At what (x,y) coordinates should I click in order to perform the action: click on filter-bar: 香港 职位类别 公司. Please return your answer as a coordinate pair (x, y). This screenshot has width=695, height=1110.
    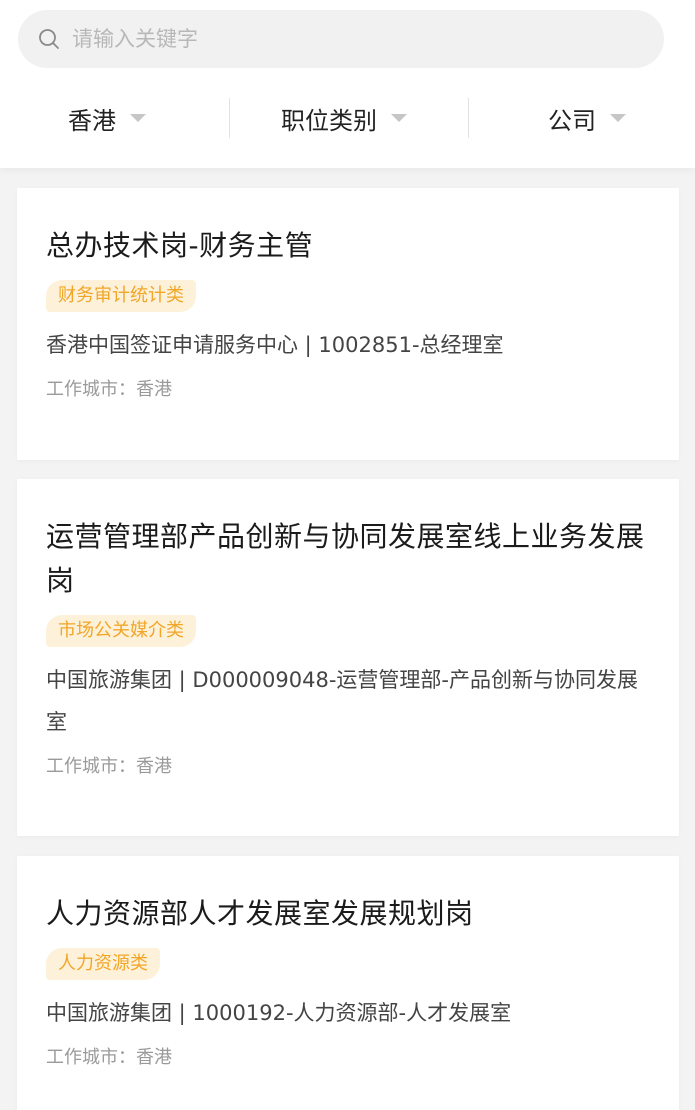
    Looking at the image, I should click on (347, 118).